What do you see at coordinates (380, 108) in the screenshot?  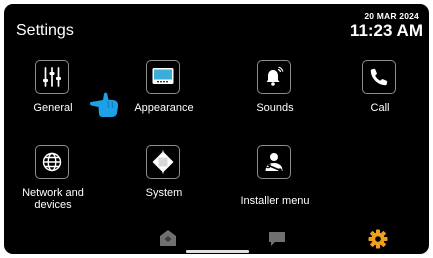 I see `tile-label: Call` at bounding box center [380, 108].